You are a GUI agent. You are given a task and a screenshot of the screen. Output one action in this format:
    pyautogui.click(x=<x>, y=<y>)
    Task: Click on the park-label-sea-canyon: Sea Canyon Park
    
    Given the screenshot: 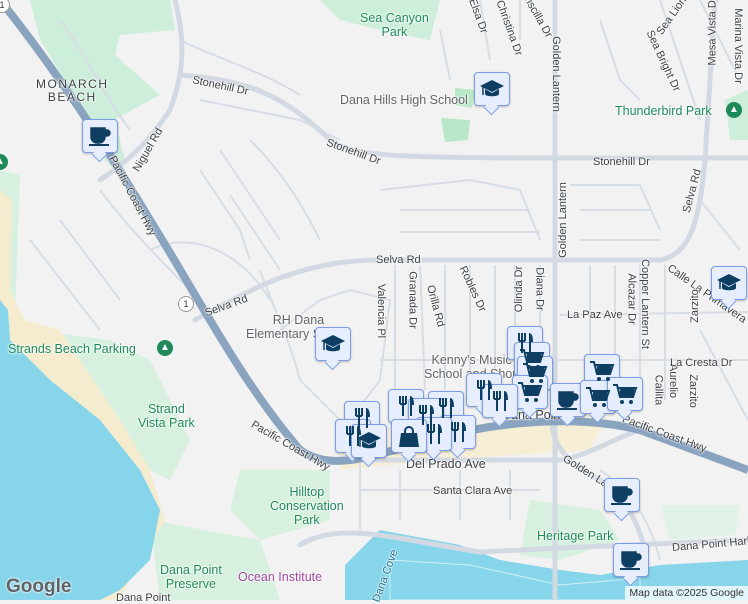 What is the action you would take?
    pyautogui.click(x=394, y=25)
    